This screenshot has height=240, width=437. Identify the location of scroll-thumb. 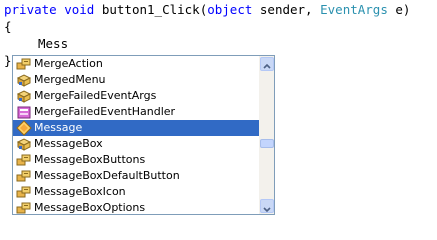
(267, 143).